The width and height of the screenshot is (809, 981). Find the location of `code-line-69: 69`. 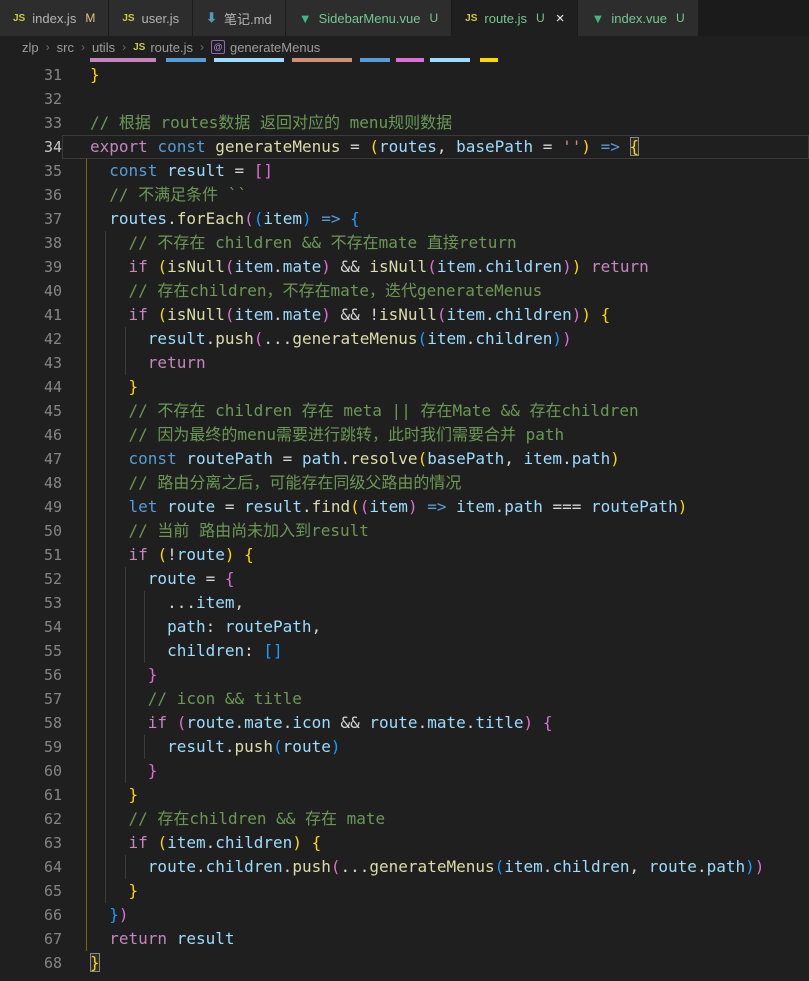

code-line-69: 69 is located at coordinates (404, 978).